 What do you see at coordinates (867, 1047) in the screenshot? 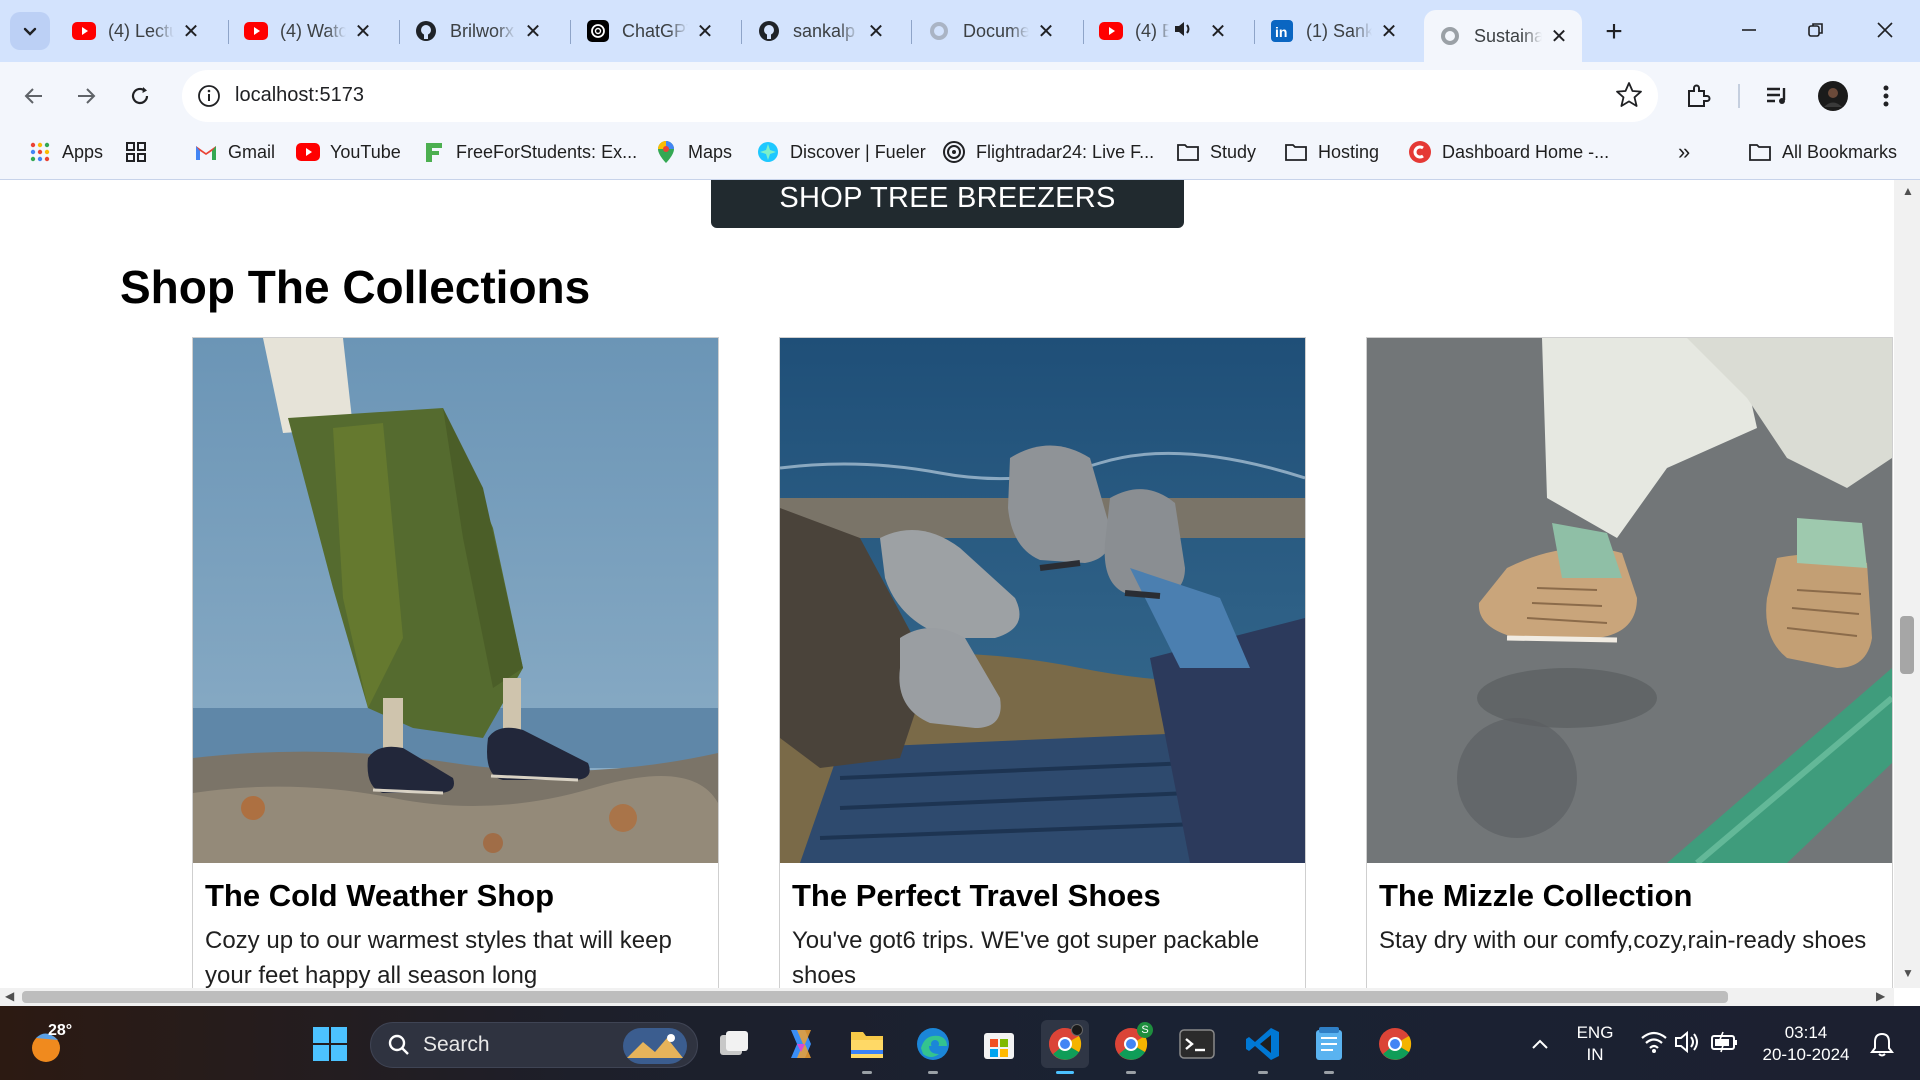
I see `file-explorer-app` at bounding box center [867, 1047].